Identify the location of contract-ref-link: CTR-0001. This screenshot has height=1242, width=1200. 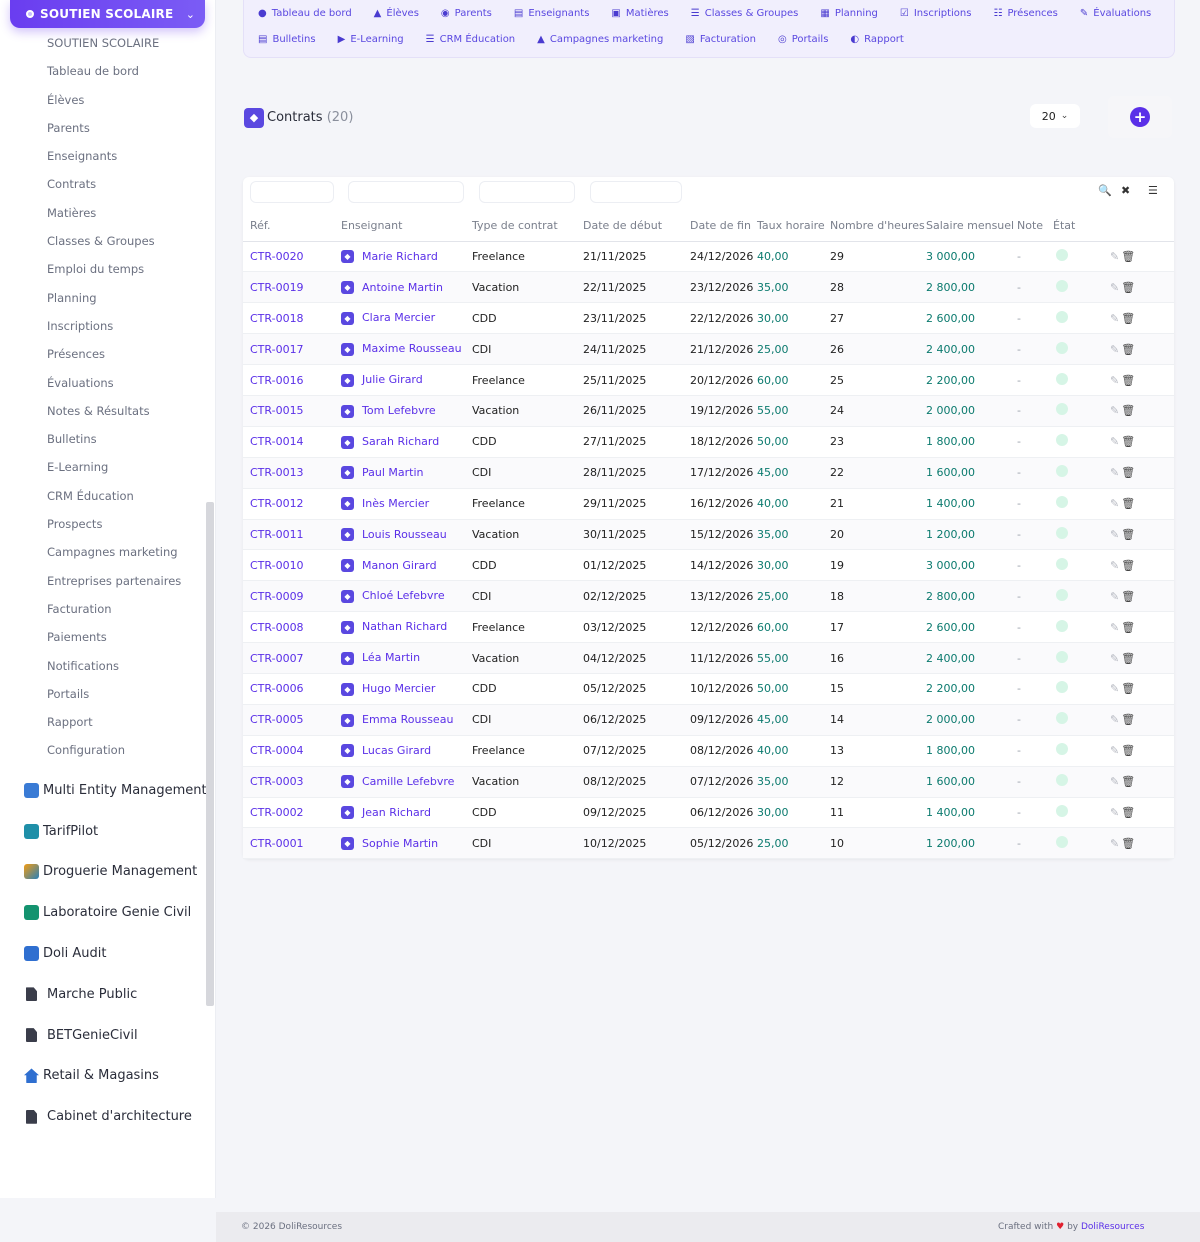
(292, 843).